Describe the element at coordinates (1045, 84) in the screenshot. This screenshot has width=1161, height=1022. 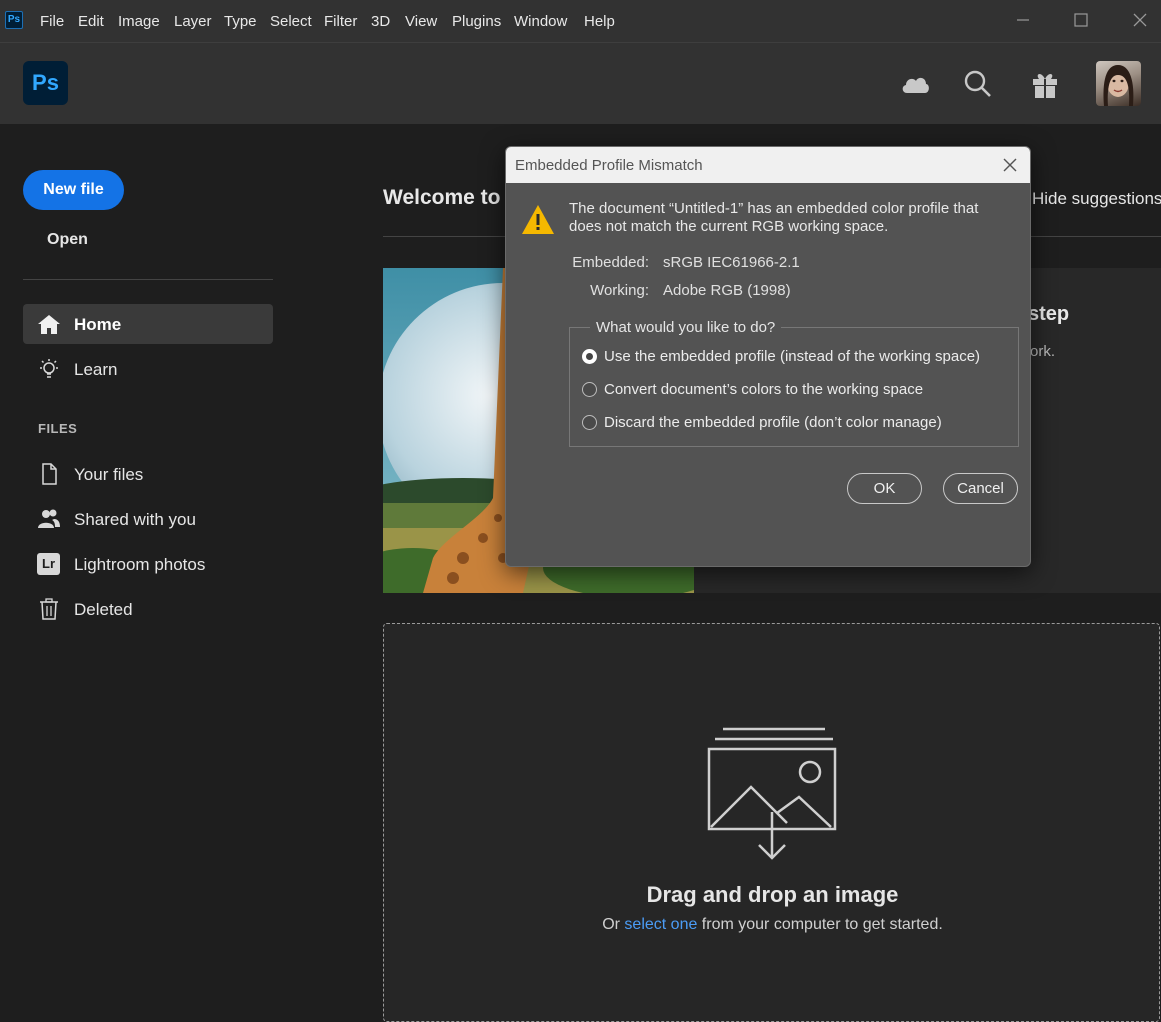
I see `gift-icon` at that location.